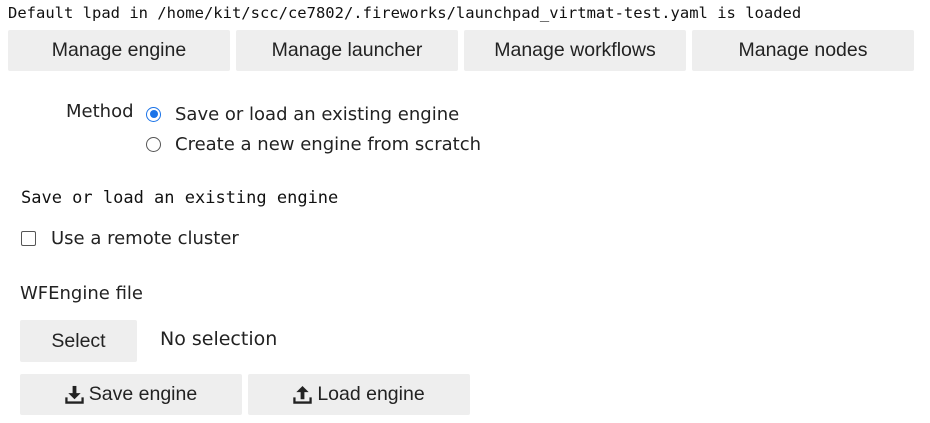 This screenshot has width=930, height=423. I want to click on save-engine-label: Save engine, so click(143, 394).